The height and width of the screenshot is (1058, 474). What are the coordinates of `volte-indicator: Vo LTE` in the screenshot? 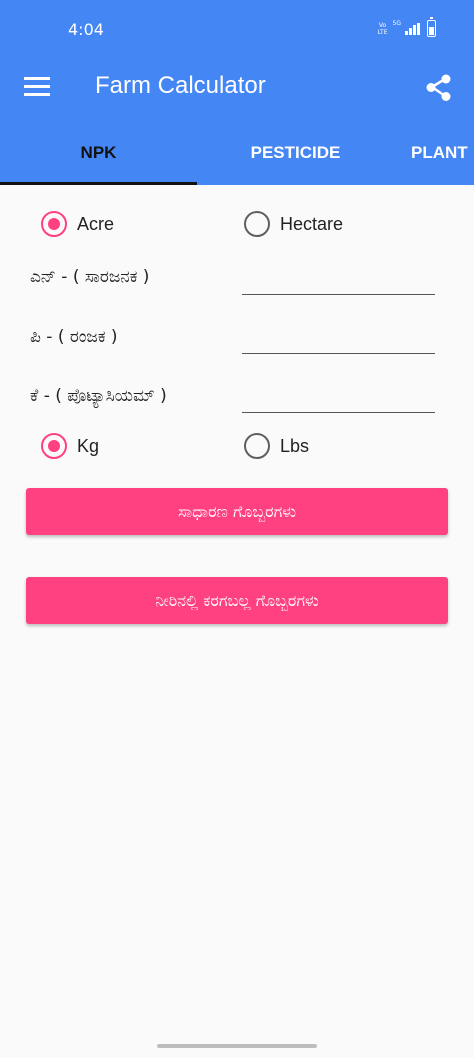 It's located at (382, 28).